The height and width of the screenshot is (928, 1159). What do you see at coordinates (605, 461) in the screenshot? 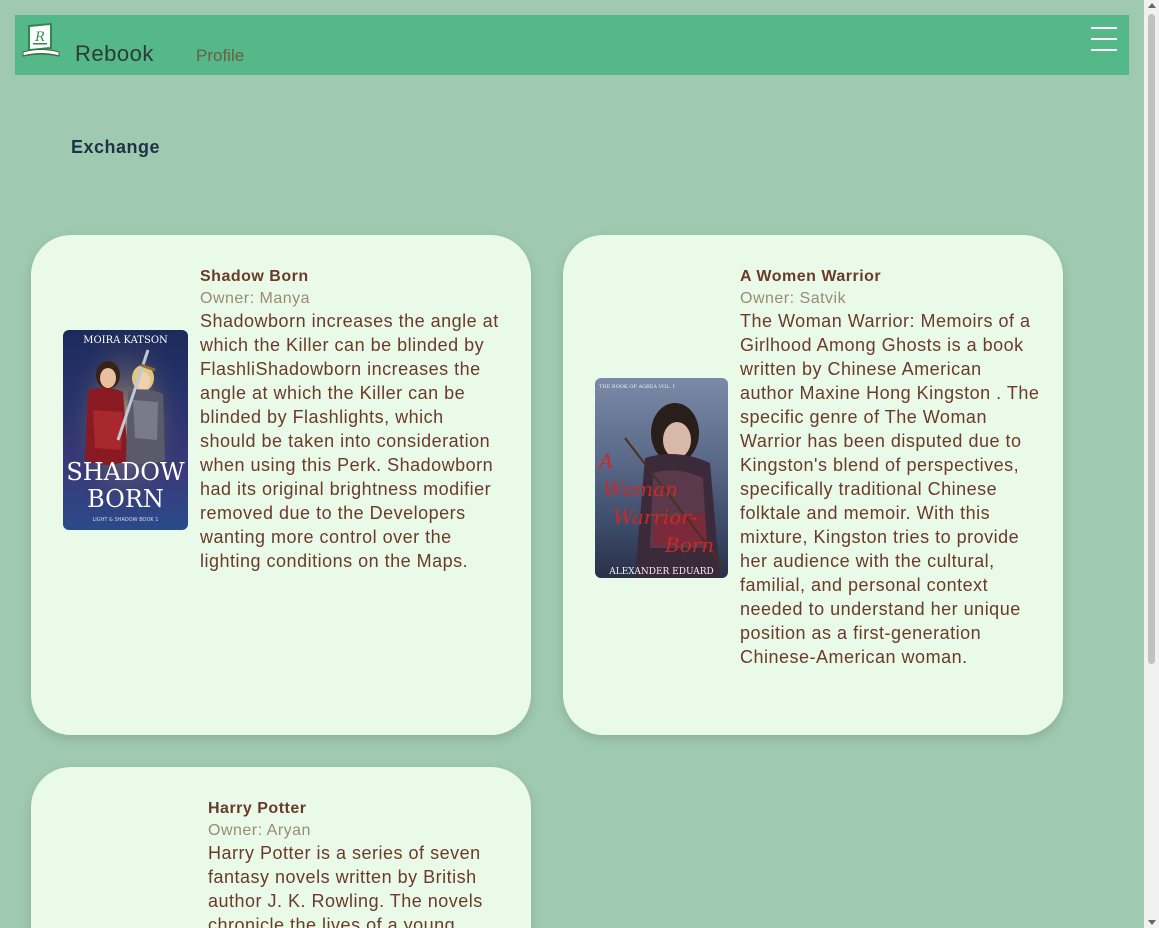
I see `cover-title-line1: A` at bounding box center [605, 461].